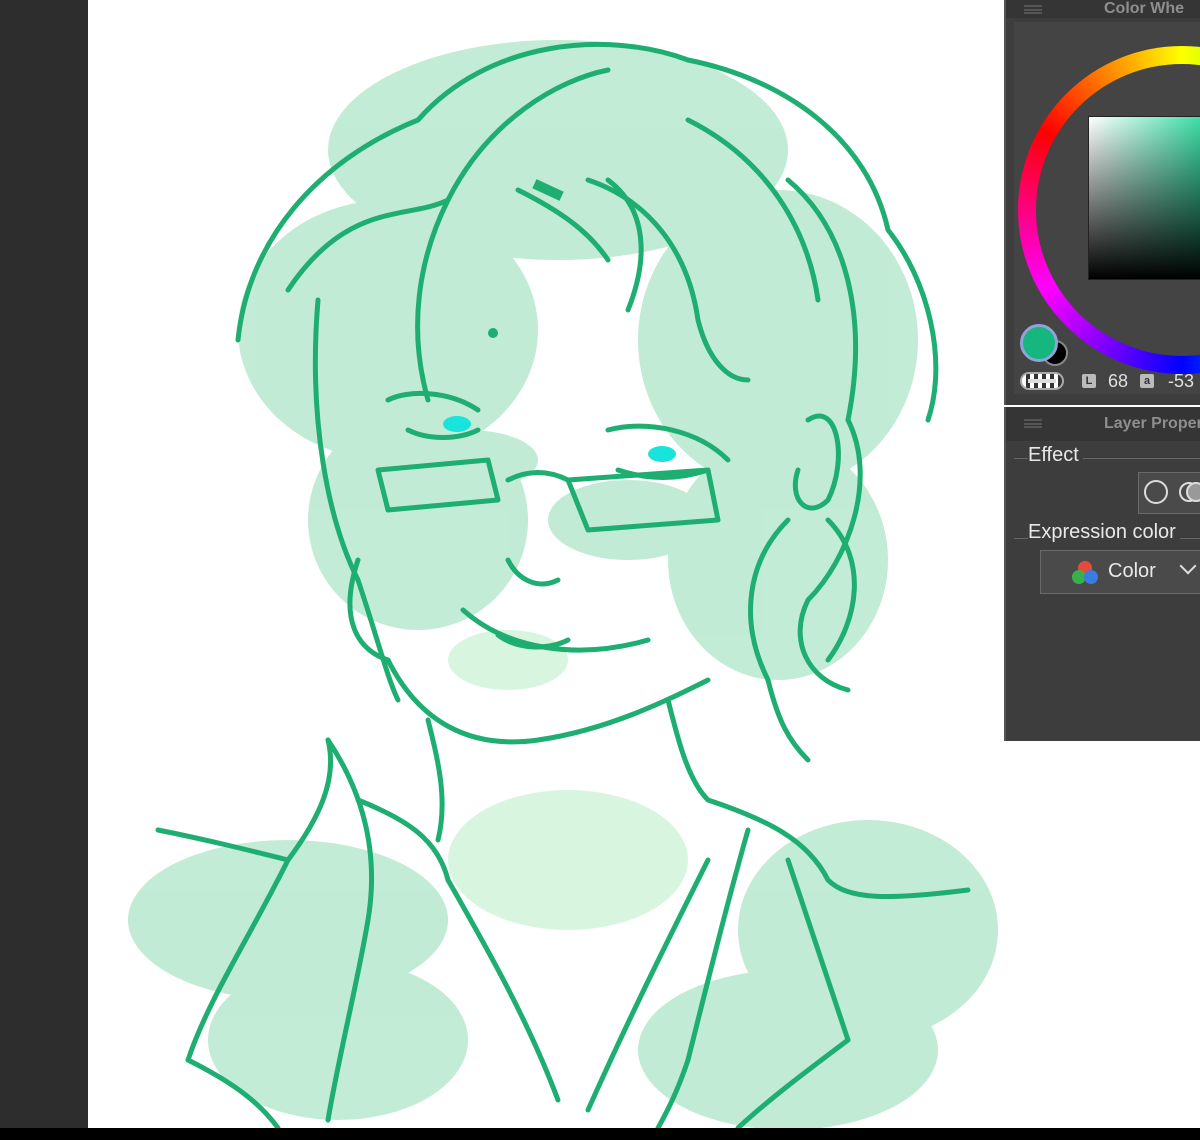  I want to click on main-color-swatch, so click(1039, 343).